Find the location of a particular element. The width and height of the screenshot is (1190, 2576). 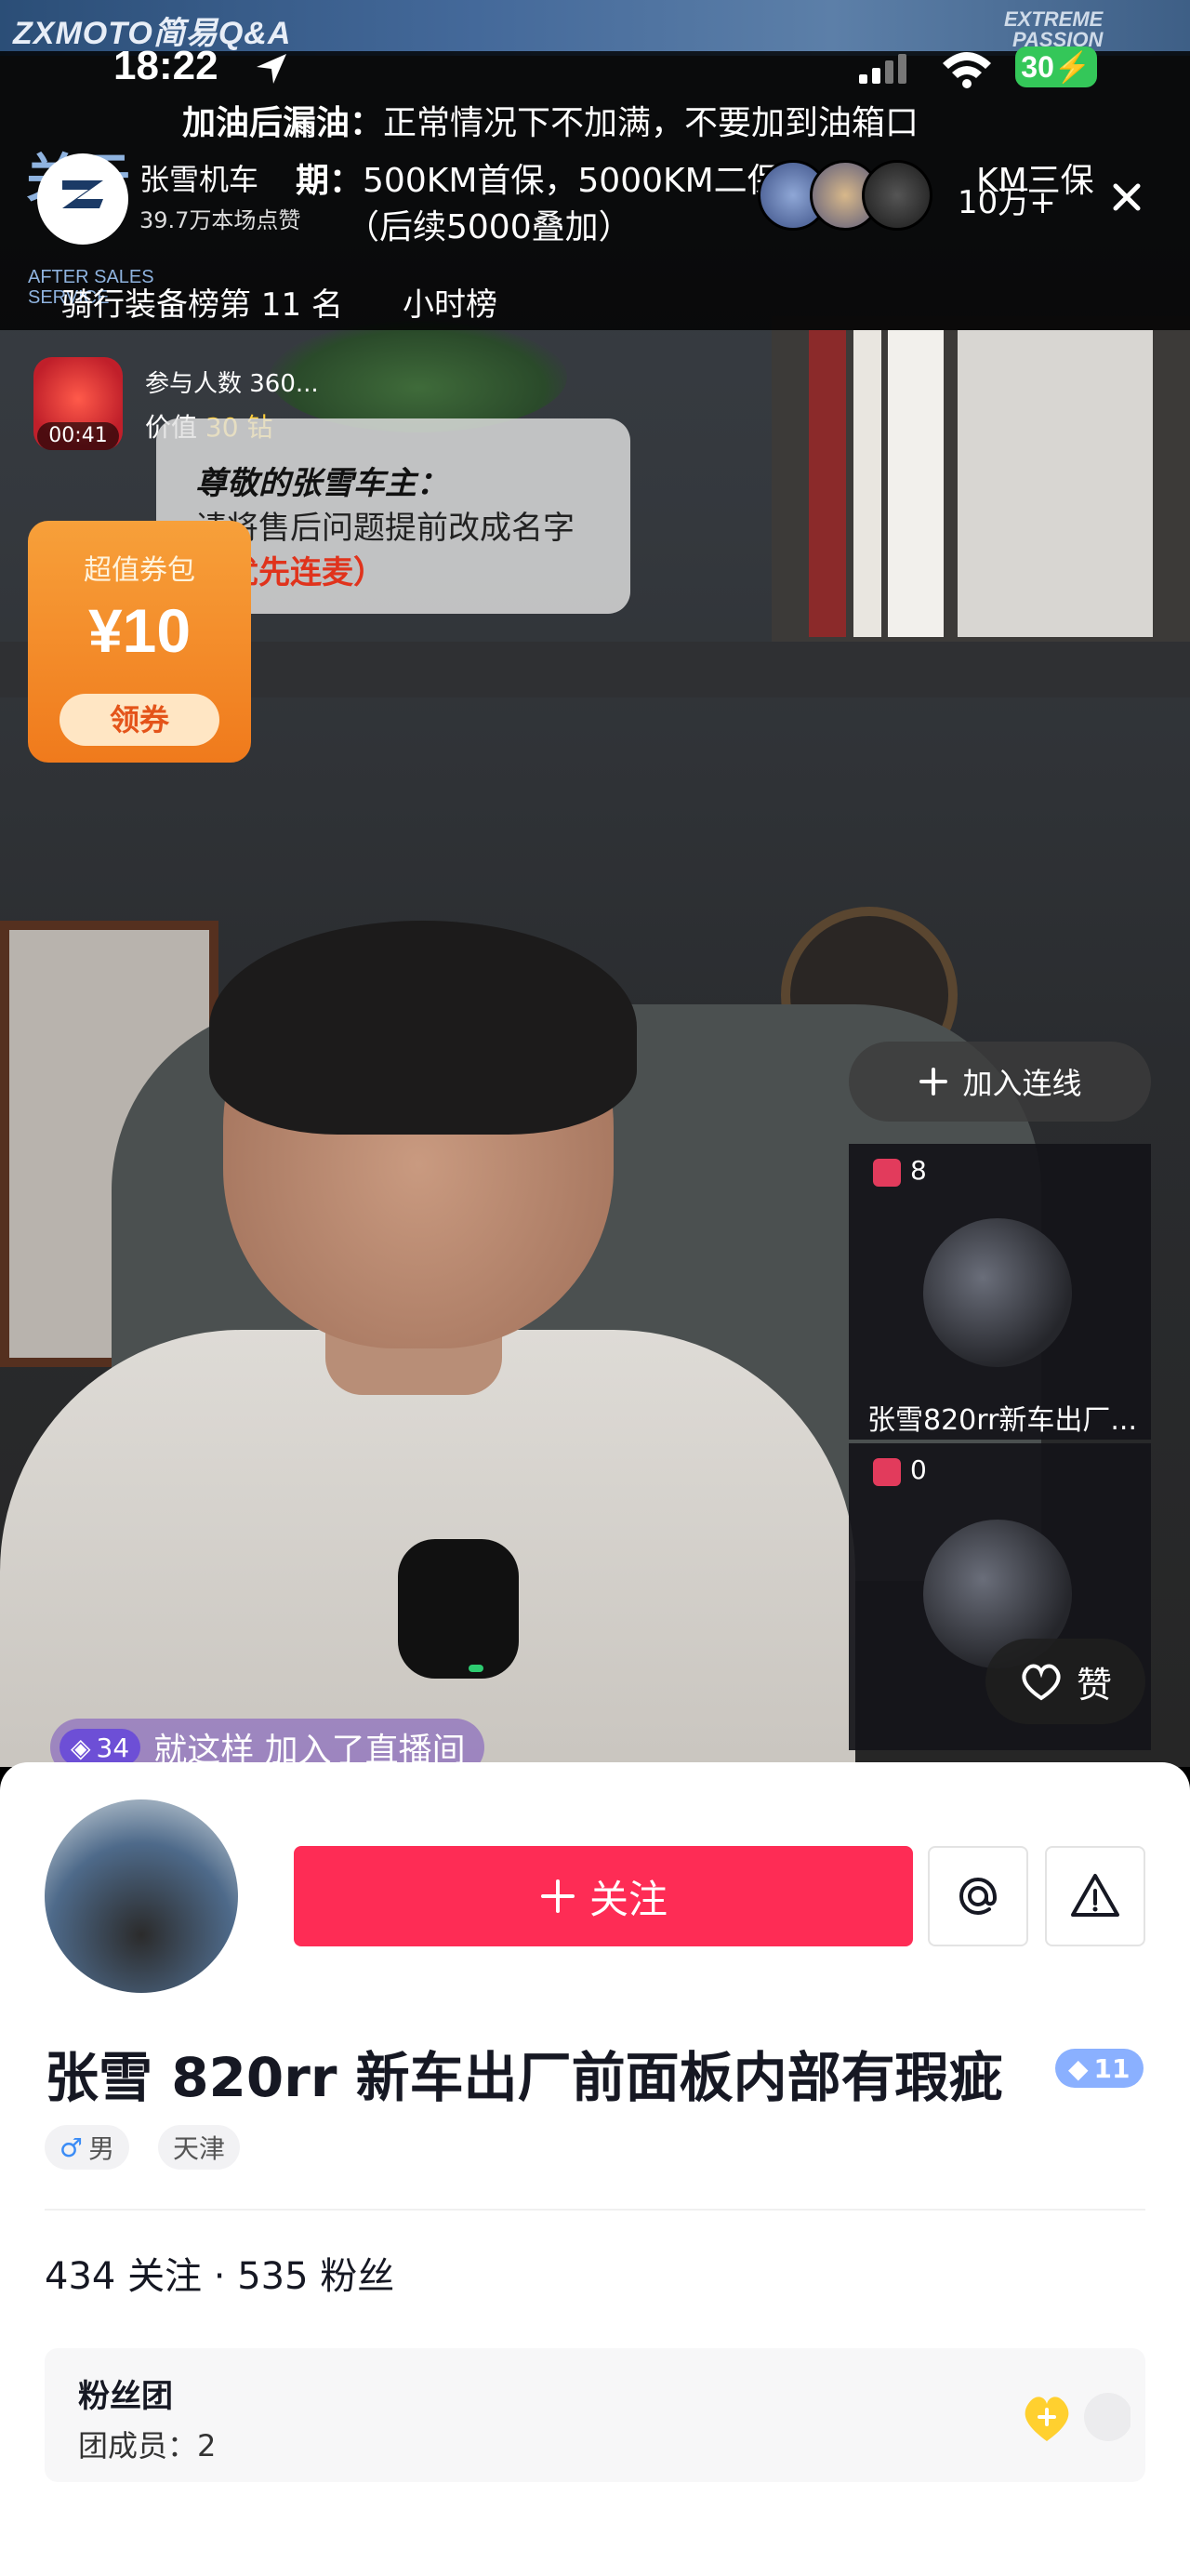

join-co-host-label: 加入连线 is located at coordinates (1022, 1083).